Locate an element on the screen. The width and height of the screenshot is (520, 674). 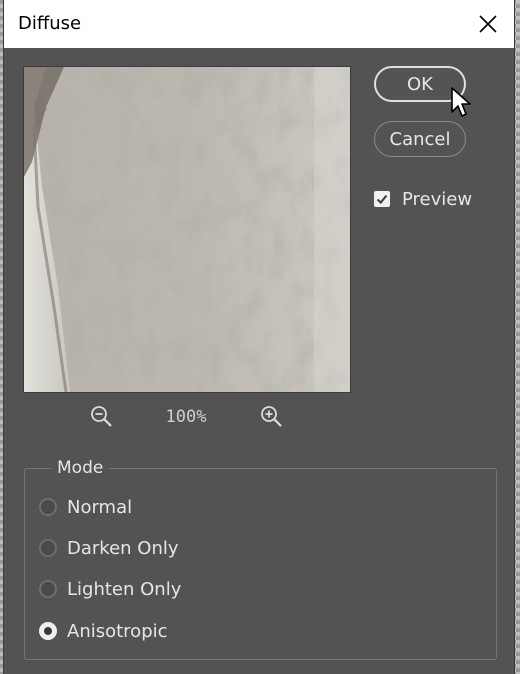
preview-label: Preview is located at coordinates (437, 199).